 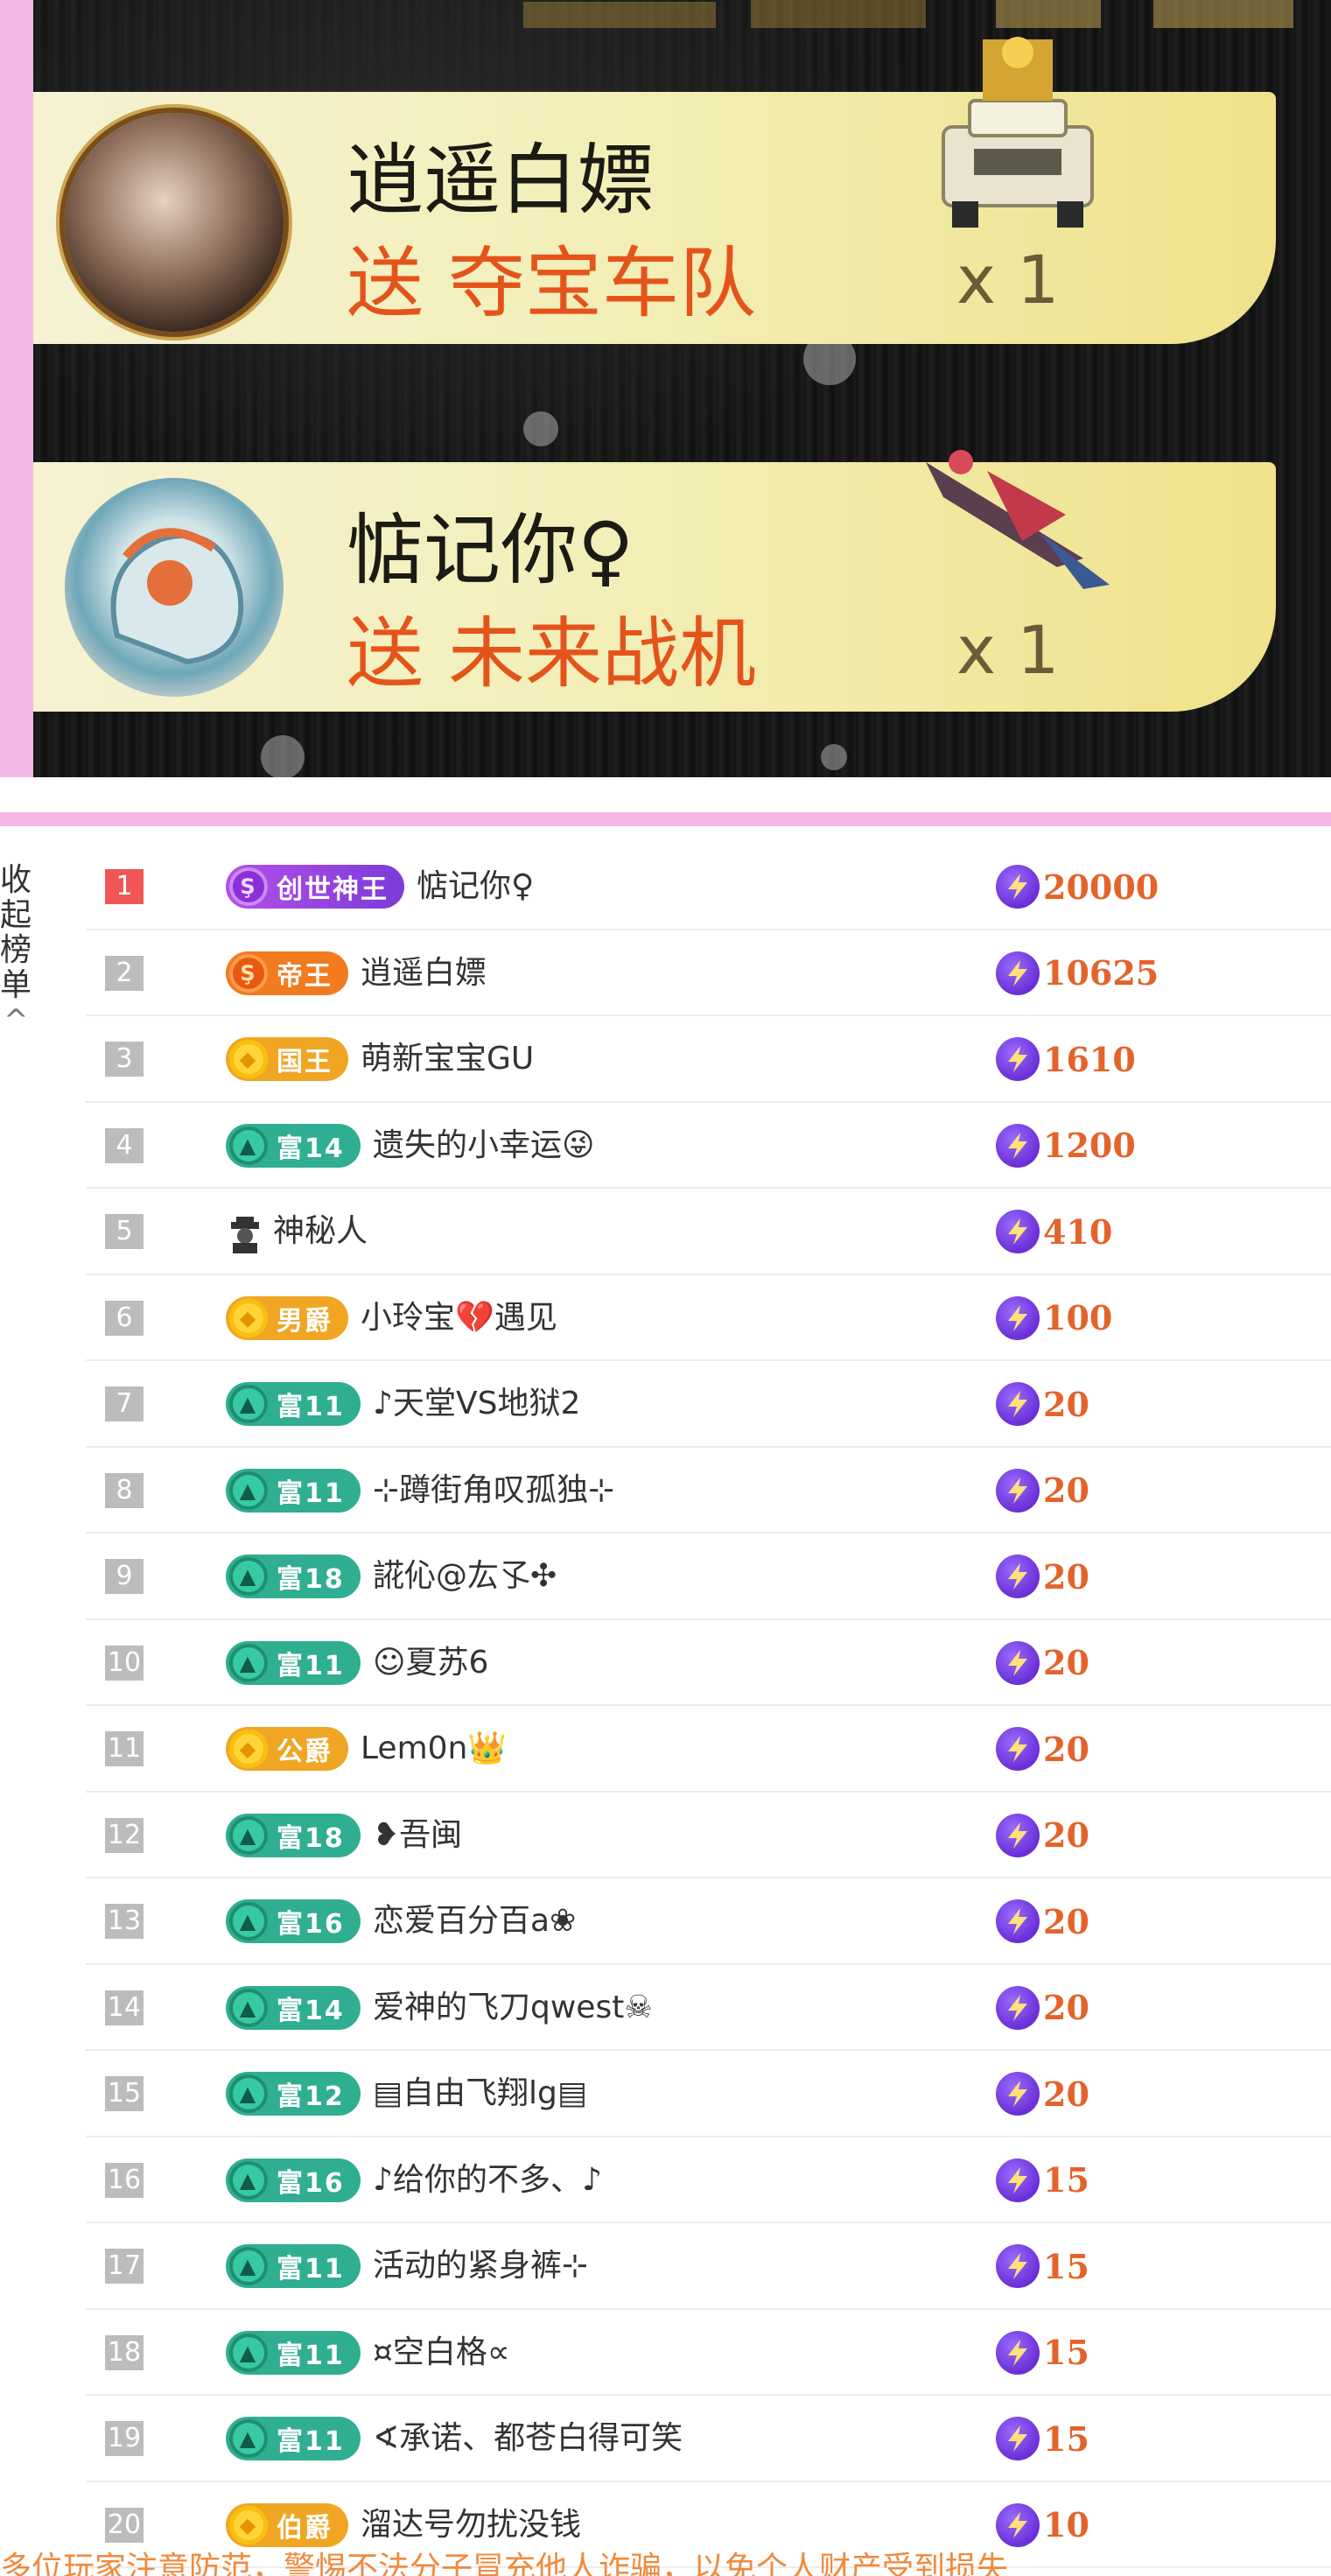 I want to click on divider-bar, so click(x=665, y=819).